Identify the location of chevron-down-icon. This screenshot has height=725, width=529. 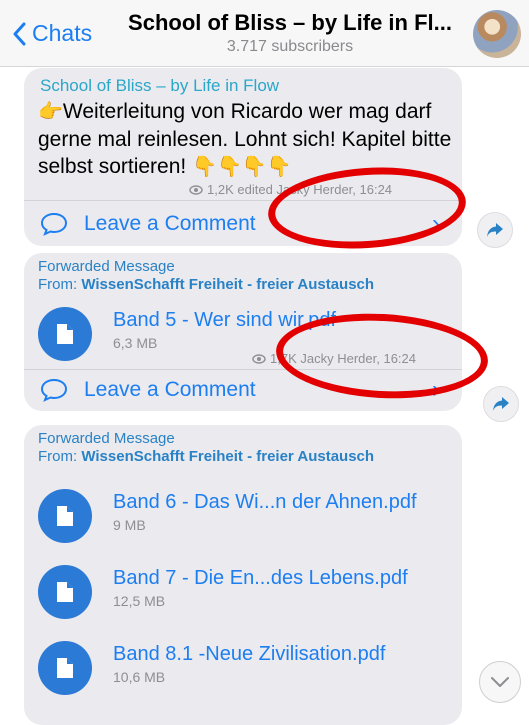
(500, 682).